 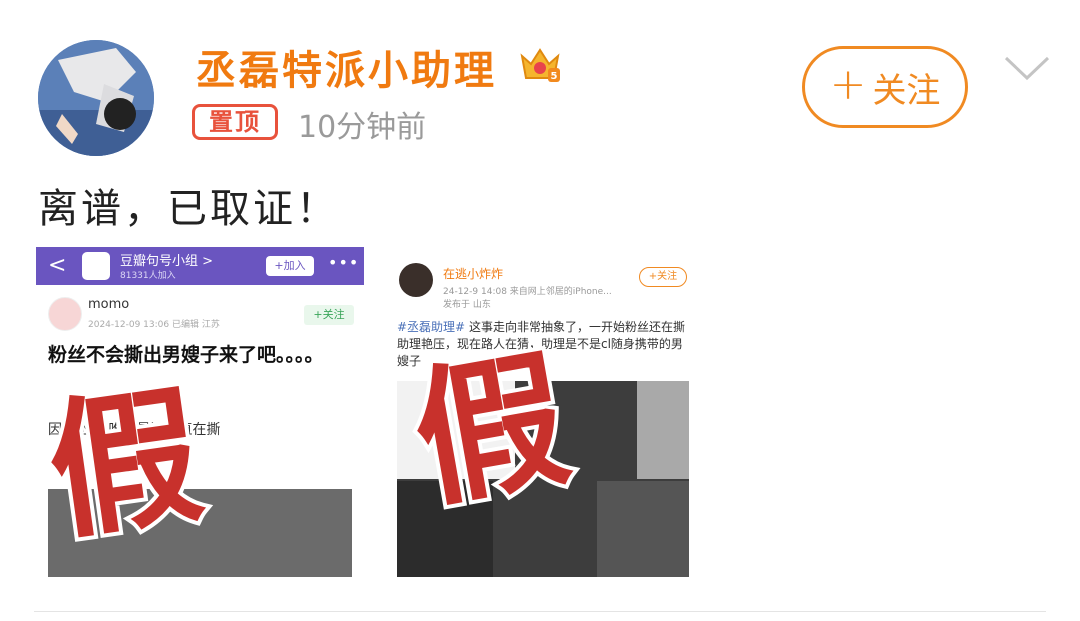 I want to click on photo-grid, so click(x=543, y=479).